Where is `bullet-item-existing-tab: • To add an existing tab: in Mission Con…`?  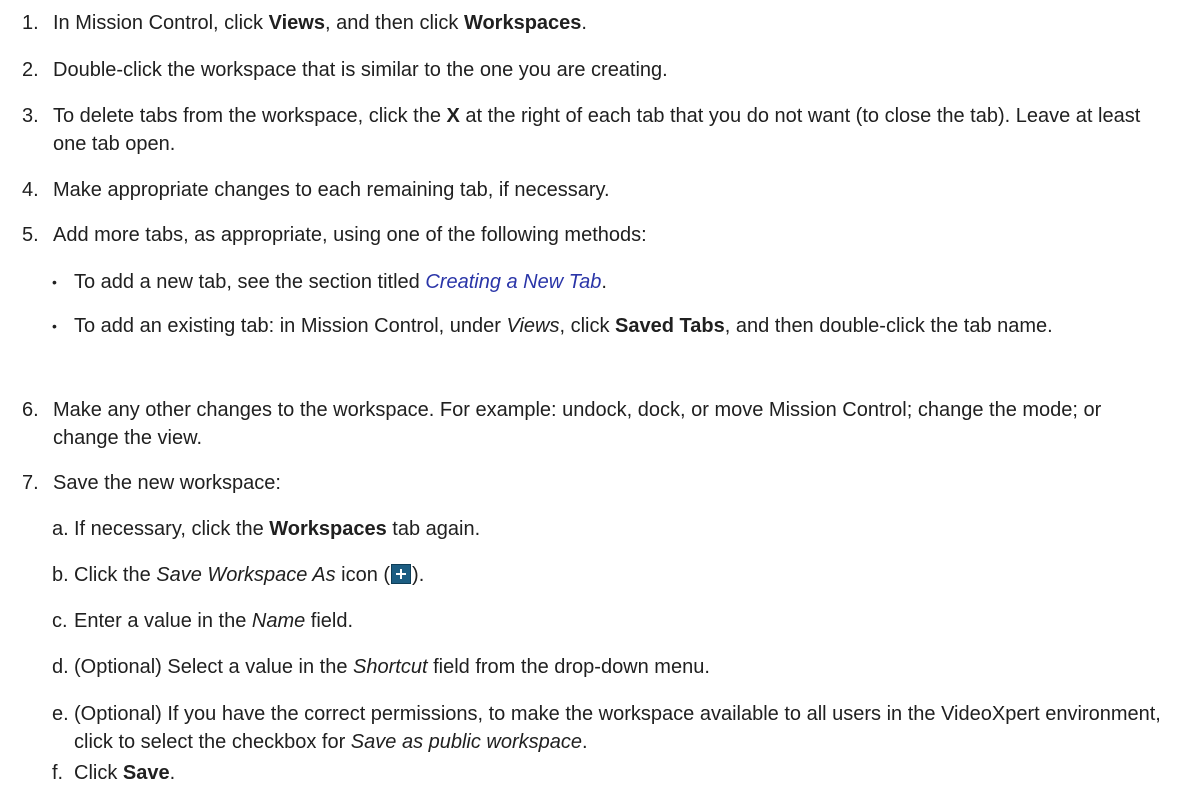
bullet-item-existing-tab: • To add an existing tab: in Mission Con… is located at coordinates (612, 326).